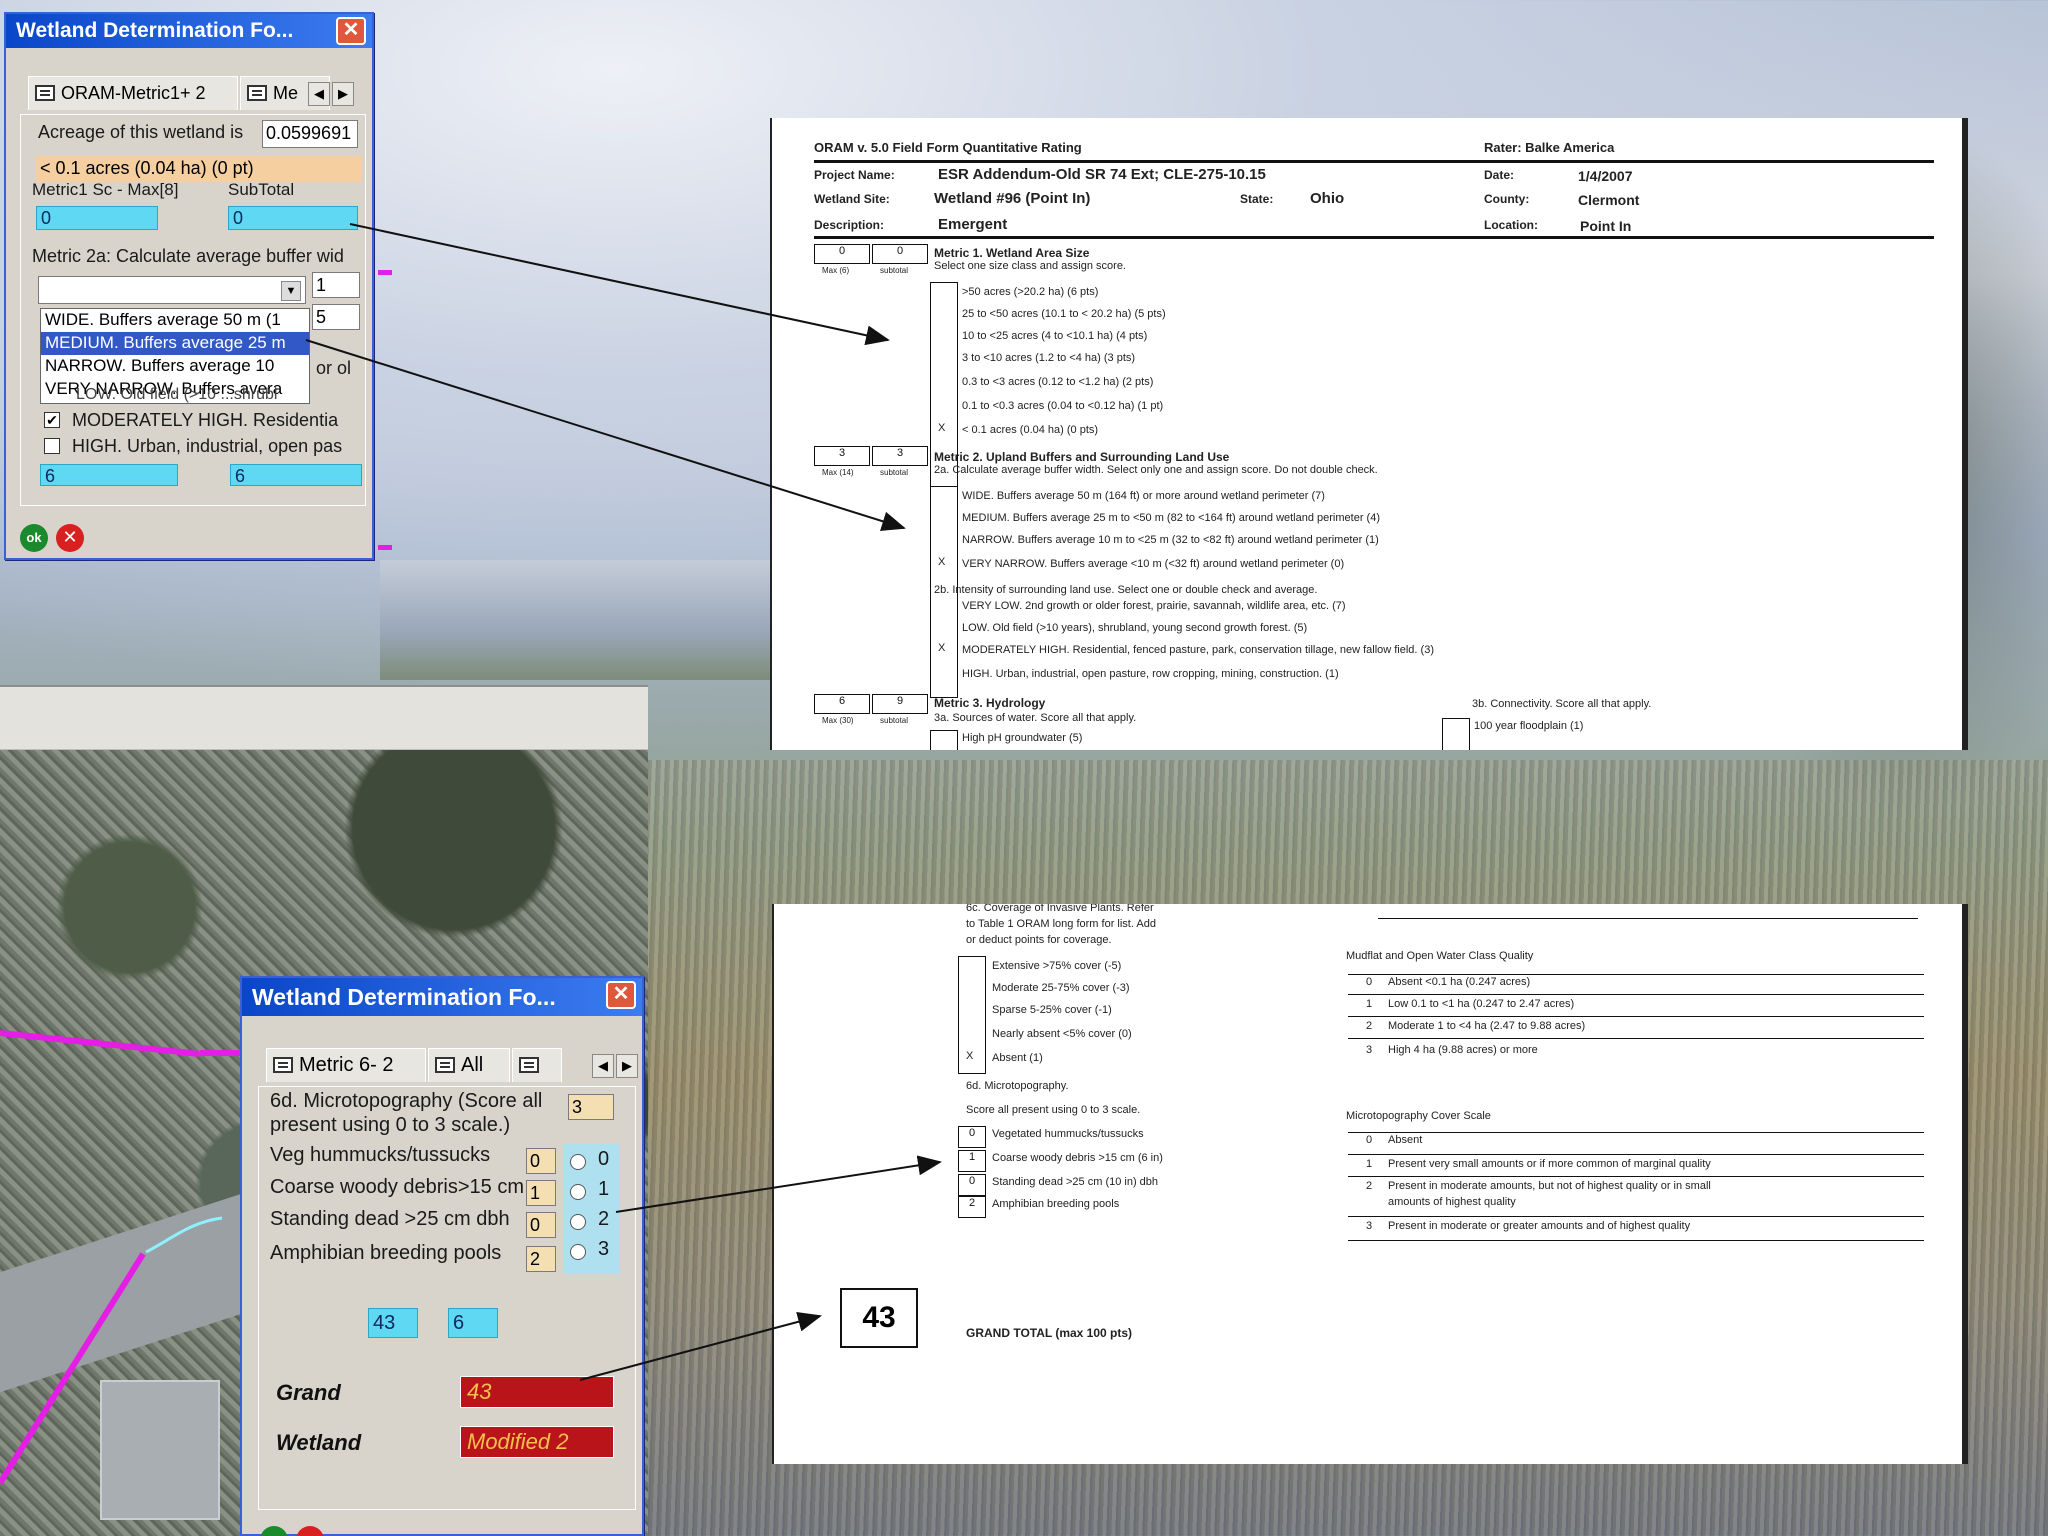 The height and width of the screenshot is (1536, 2048). What do you see at coordinates (184, 1235) in the screenshot?
I see `stream-line` at bounding box center [184, 1235].